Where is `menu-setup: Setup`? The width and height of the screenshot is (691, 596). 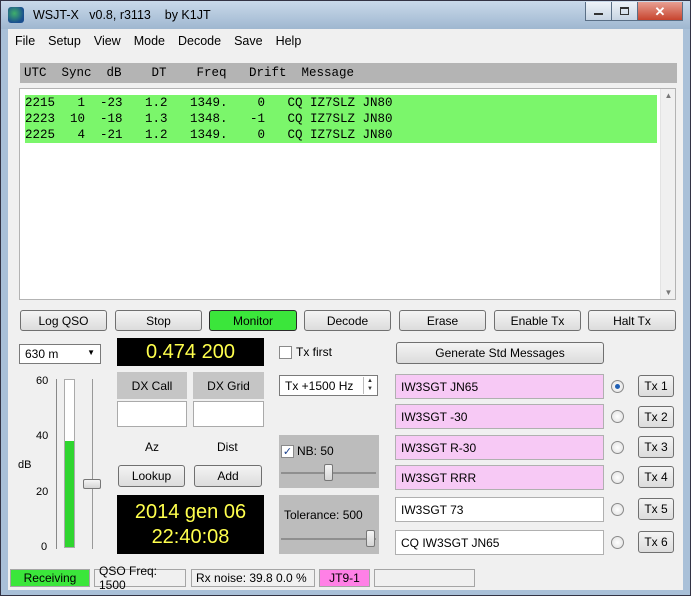 menu-setup: Setup is located at coordinates (64, 41).